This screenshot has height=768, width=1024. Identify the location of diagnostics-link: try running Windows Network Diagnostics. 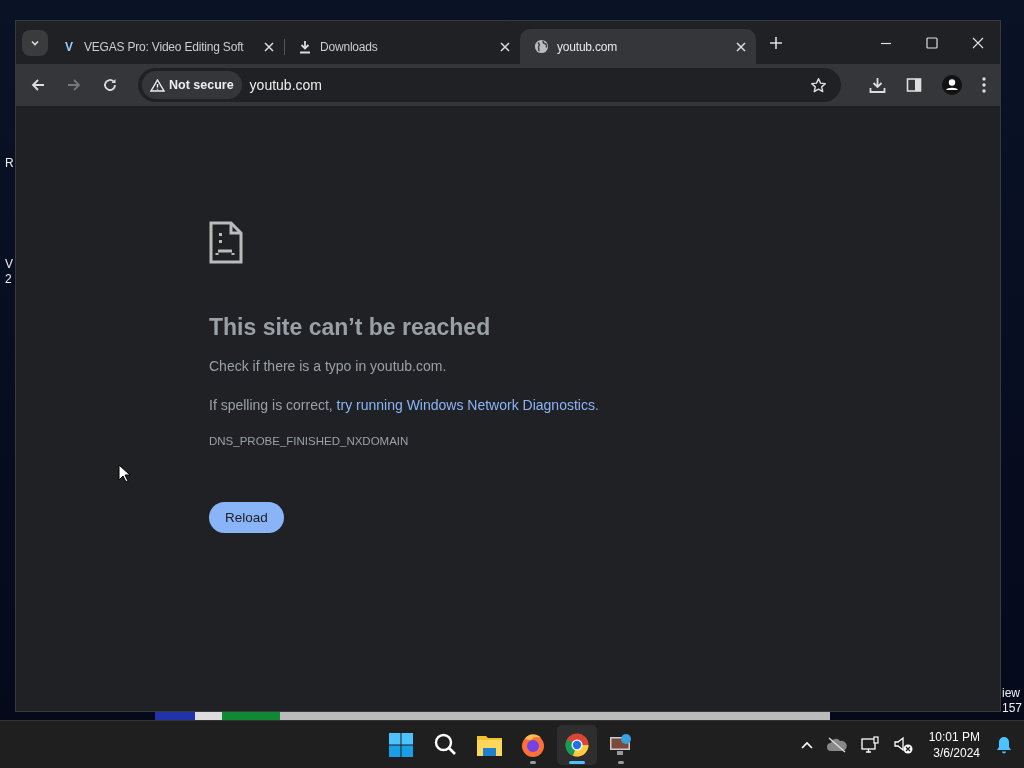
(465, 405).